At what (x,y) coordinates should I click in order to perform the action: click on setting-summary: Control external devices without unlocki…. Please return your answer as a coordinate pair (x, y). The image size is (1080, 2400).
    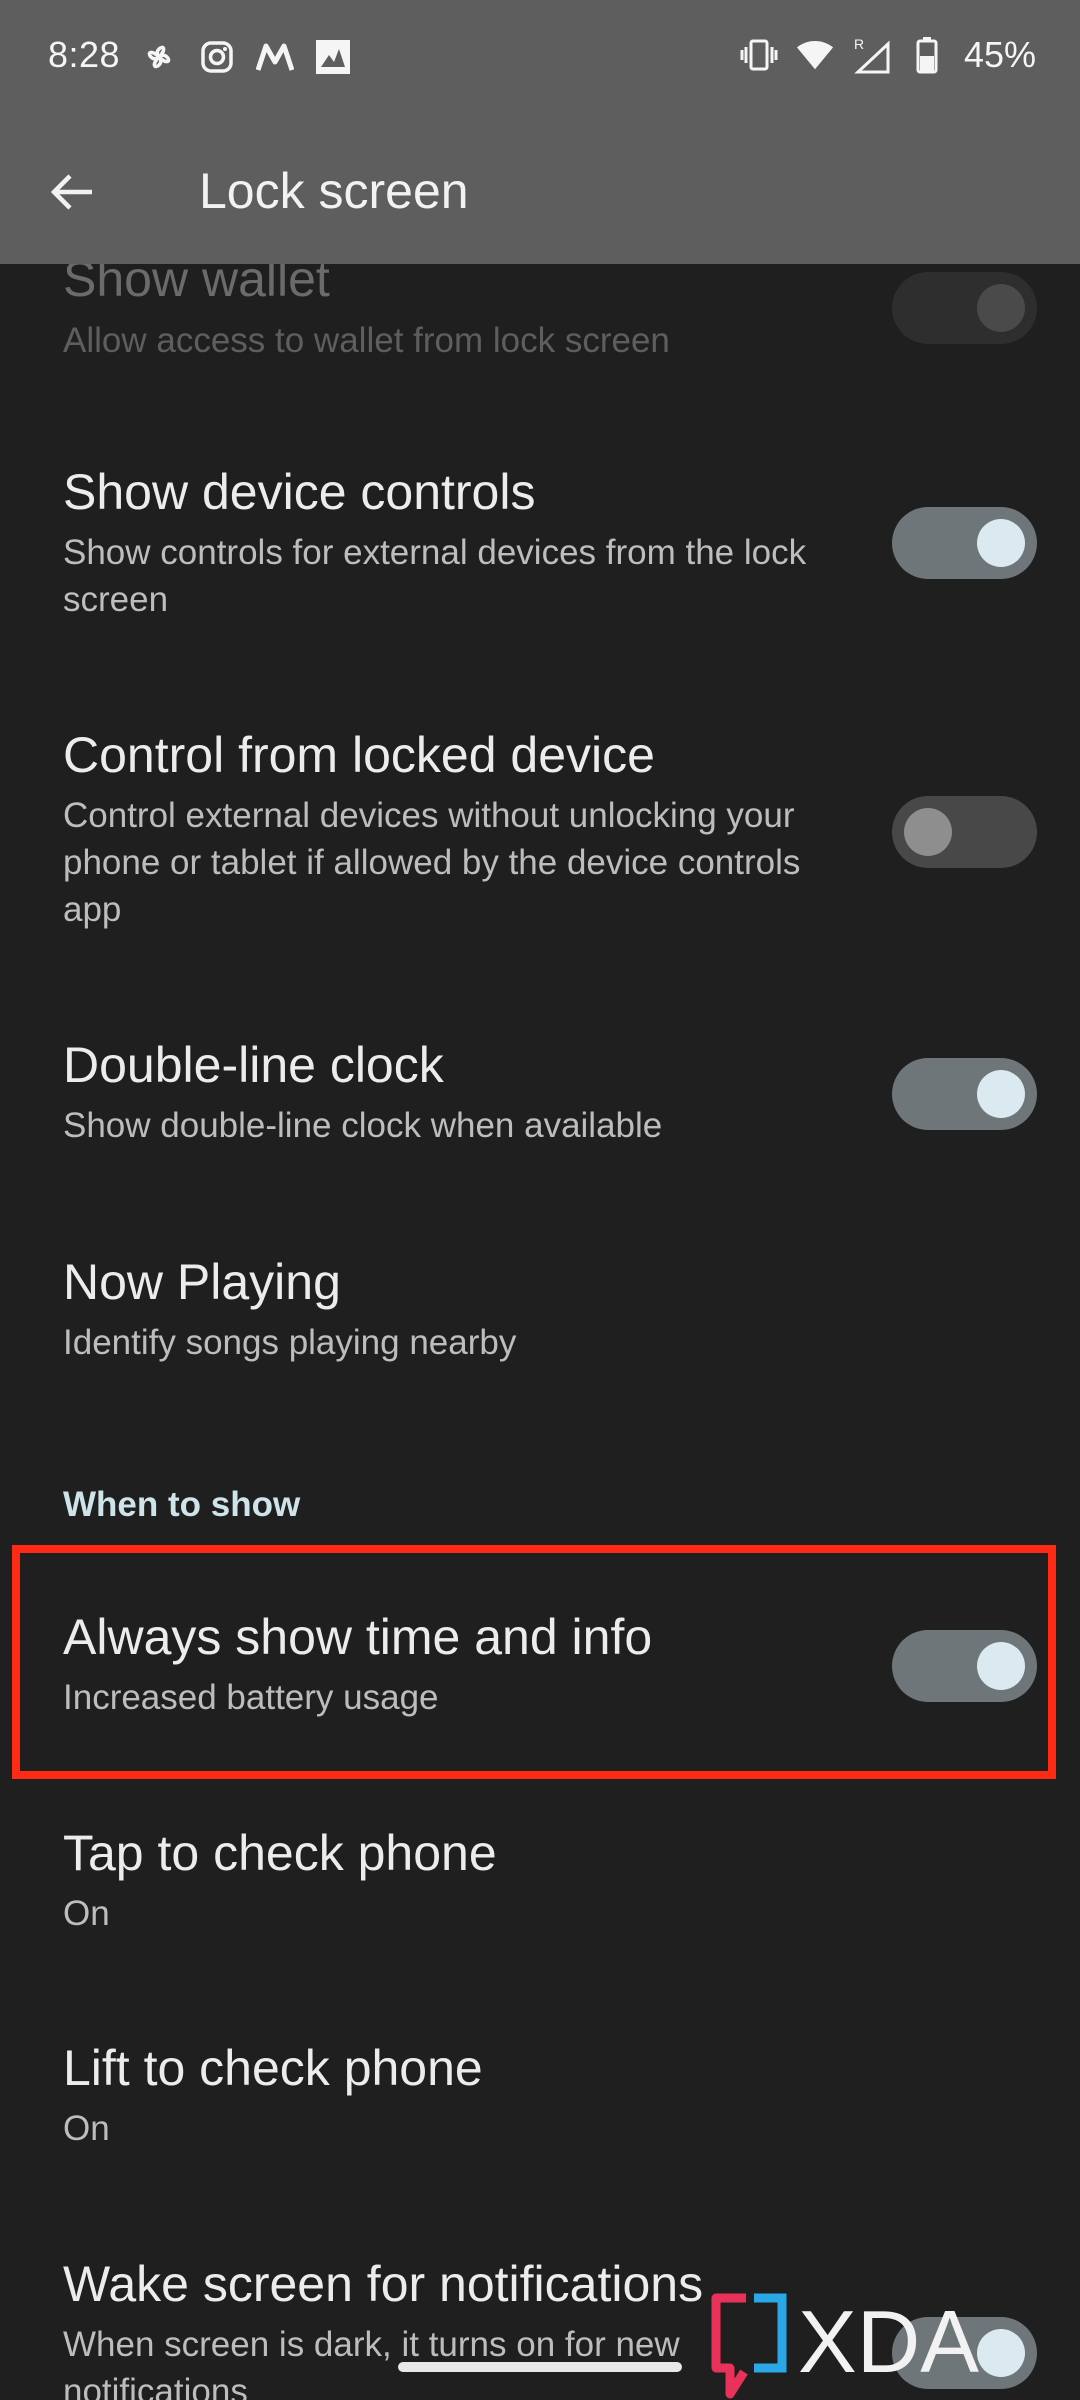
    Looking at the image, I should click on (432, 862).